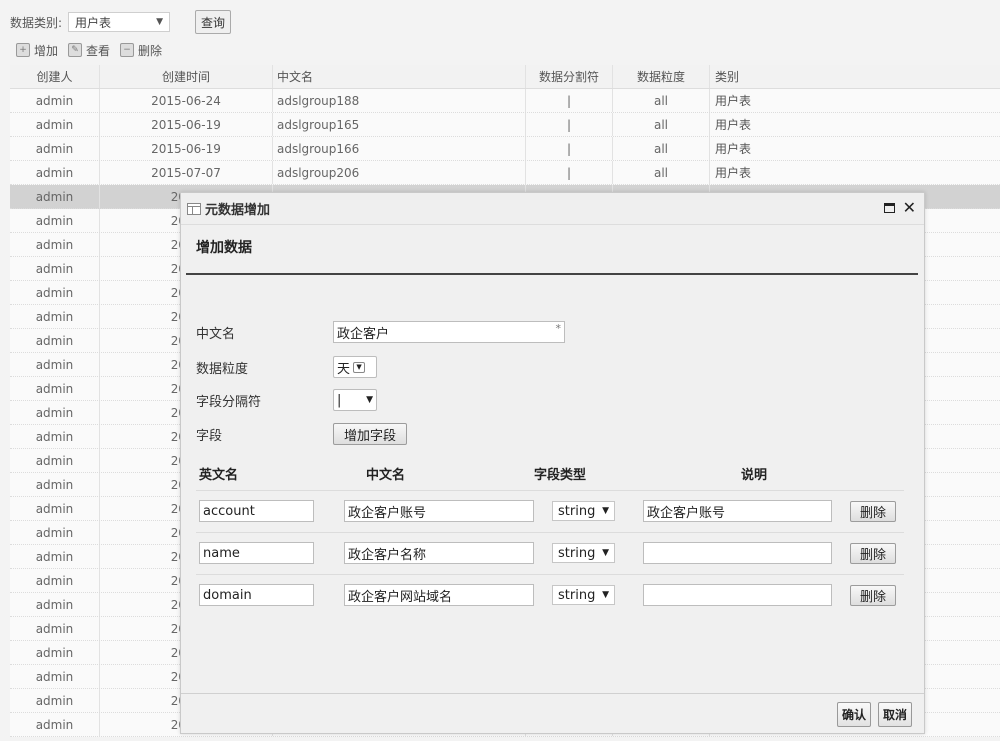  Describe the element at coordinates (552, 209) in the screenshot. I see `dialog-titlebar: 元数据增加 ✕` at that location.